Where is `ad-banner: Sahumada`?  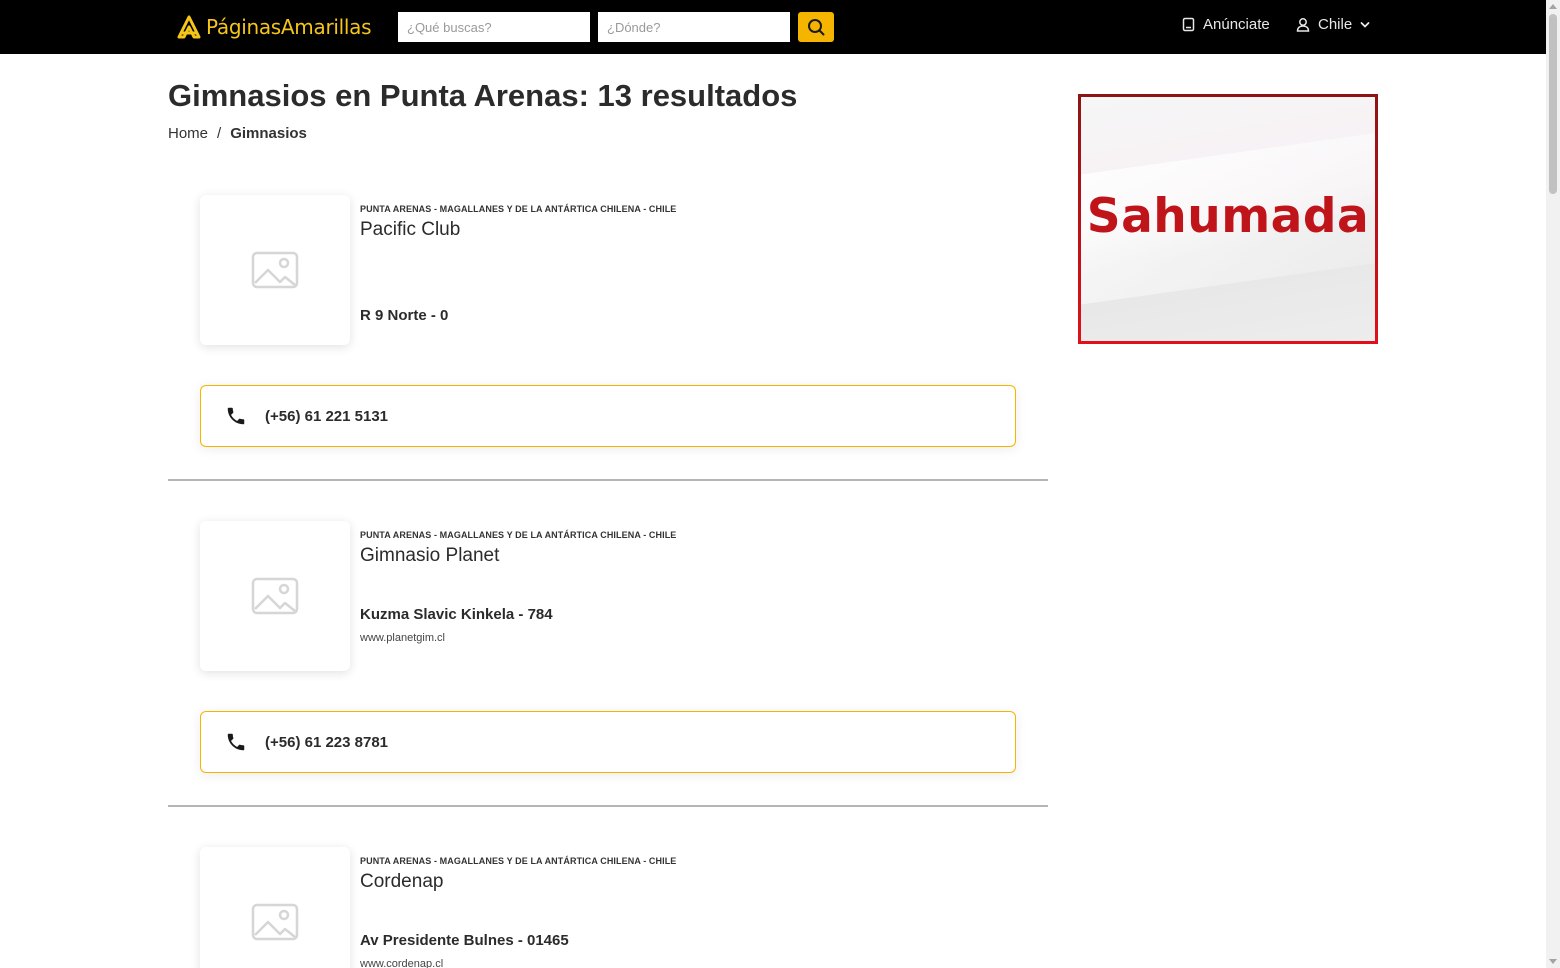
ad-banner: Sahumada is located at coordinates (1228, 219).